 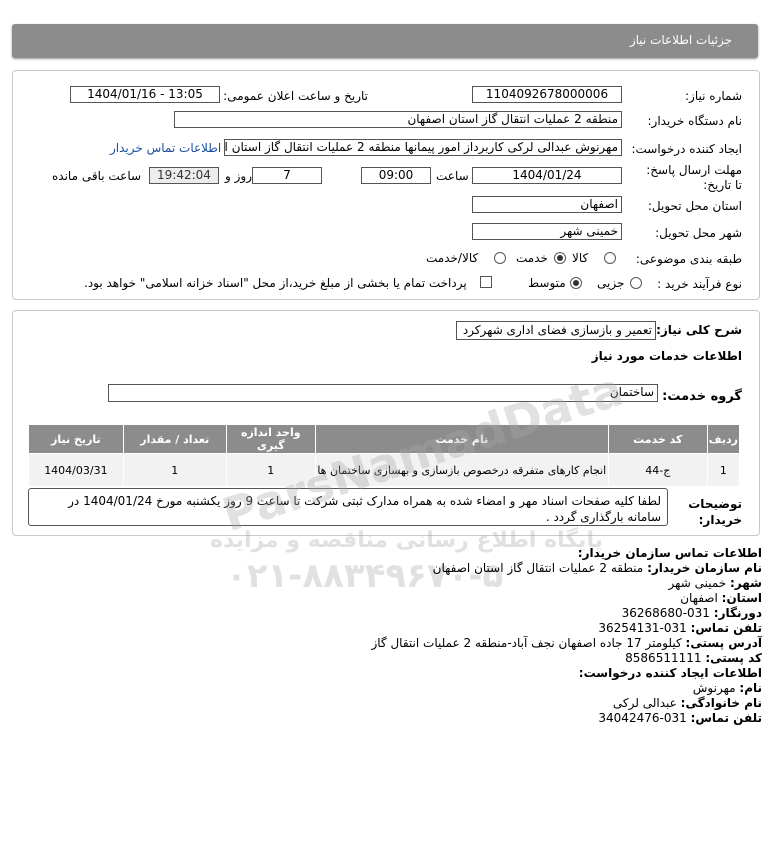 I want to click on col-date-header: تاریخ نیاز, so click(x=76, y=439).